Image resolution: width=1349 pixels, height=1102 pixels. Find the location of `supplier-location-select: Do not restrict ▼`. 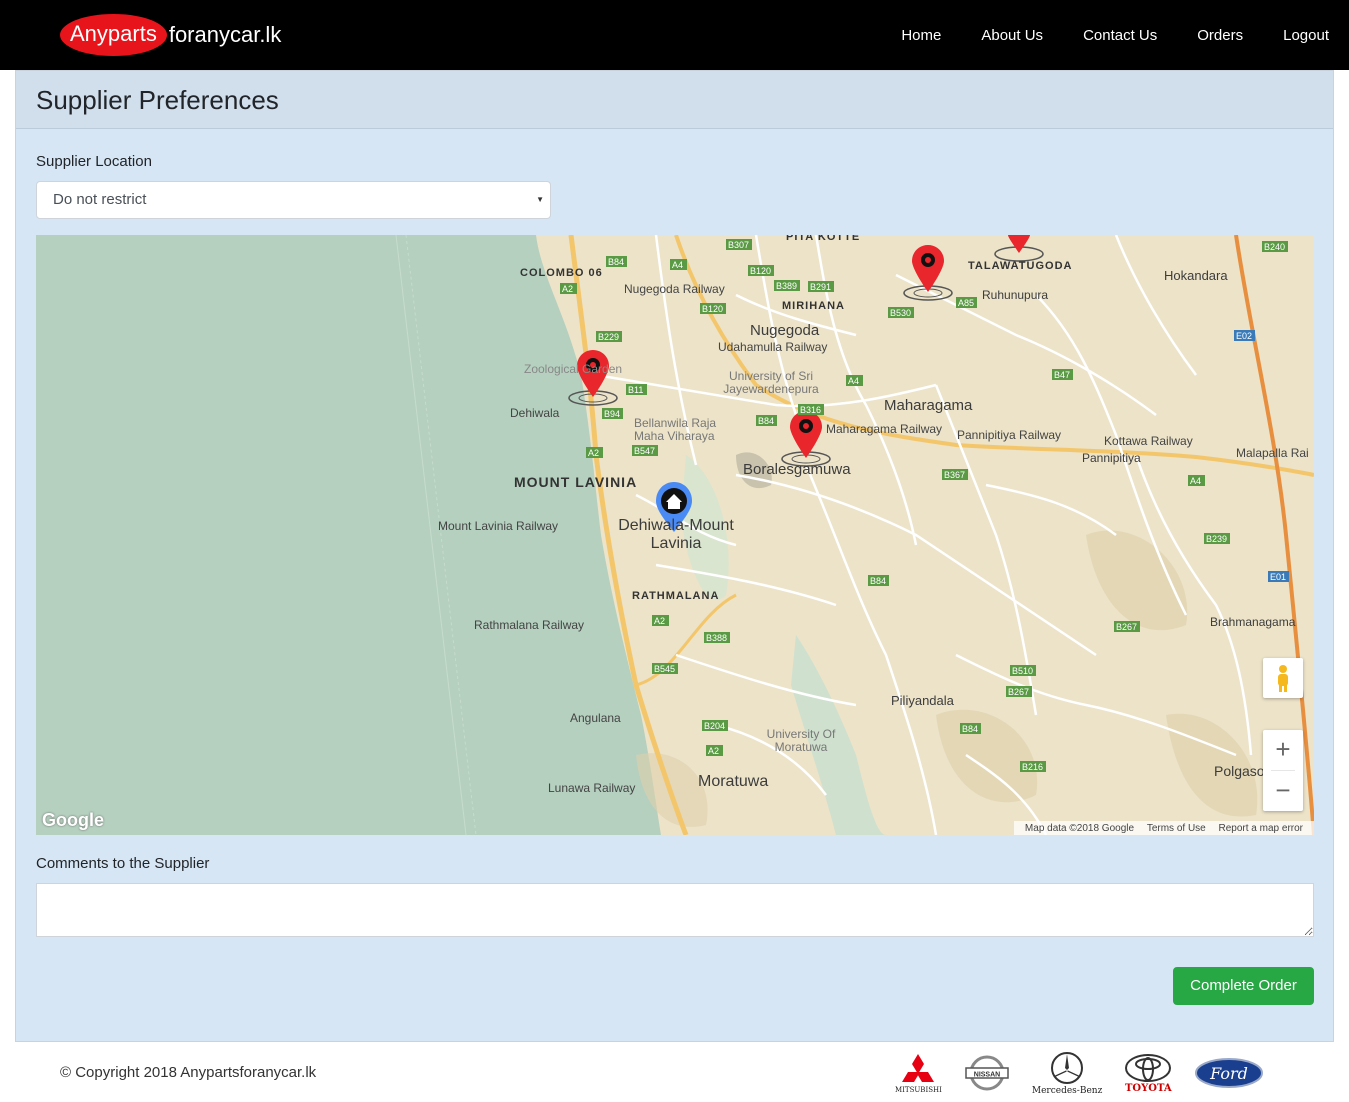

supplier-location-select: Do not restrict ▼ is located at coordinates (293, 200).